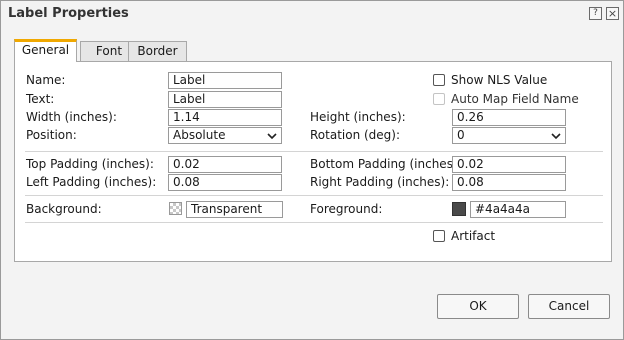 The height and width of the screenshot is (340, 624). Describe the element at coordinates (45, 50) in the screenshot. I see `tab-general: General` at that location.